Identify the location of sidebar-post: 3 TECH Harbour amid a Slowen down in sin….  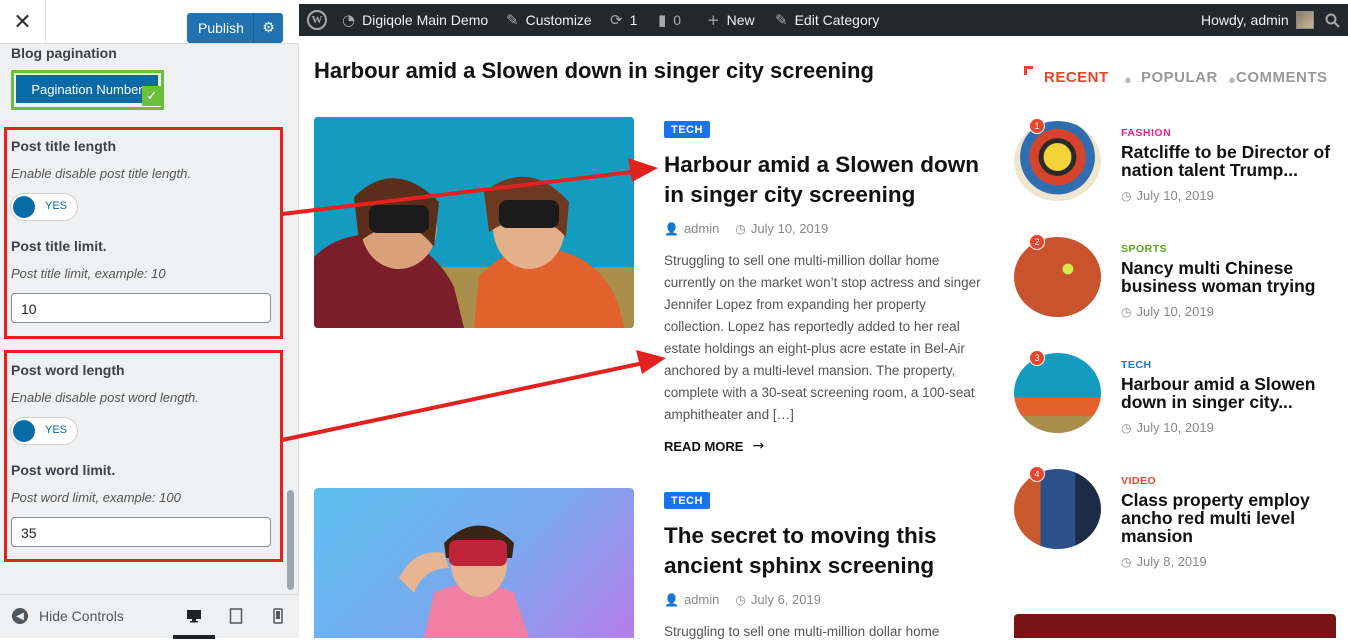
(1175, 393).